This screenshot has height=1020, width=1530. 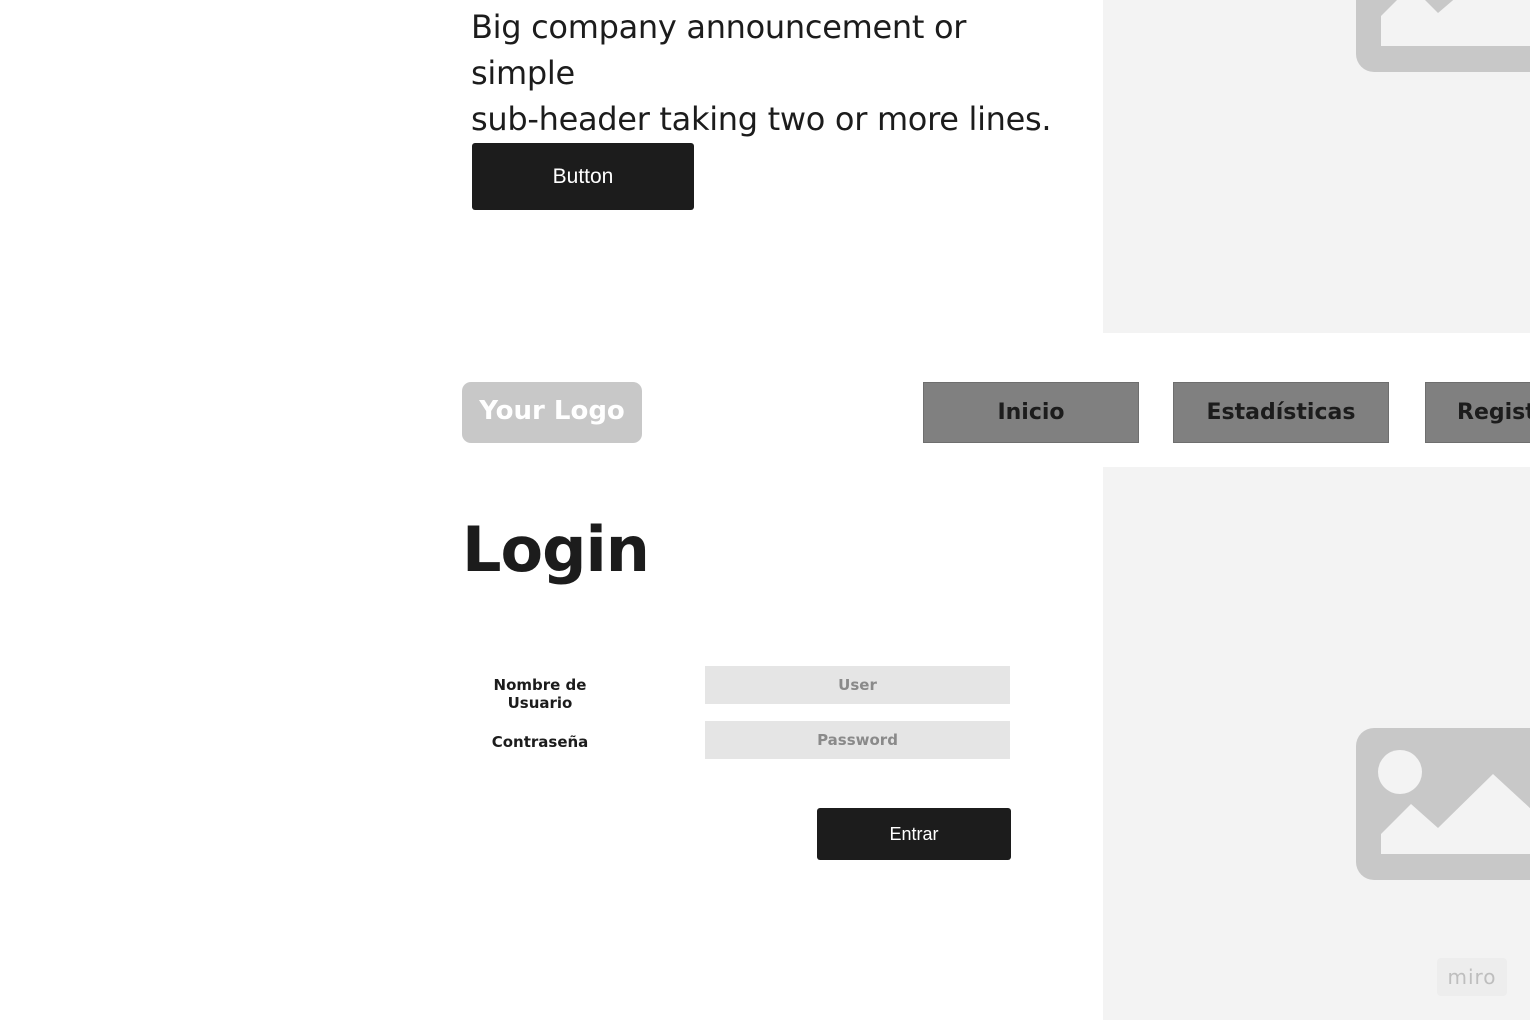 What do you see at coordinates (552, 412) in the screenshot?
I see `logo: Your Logo` at bounding box center [552, 412].